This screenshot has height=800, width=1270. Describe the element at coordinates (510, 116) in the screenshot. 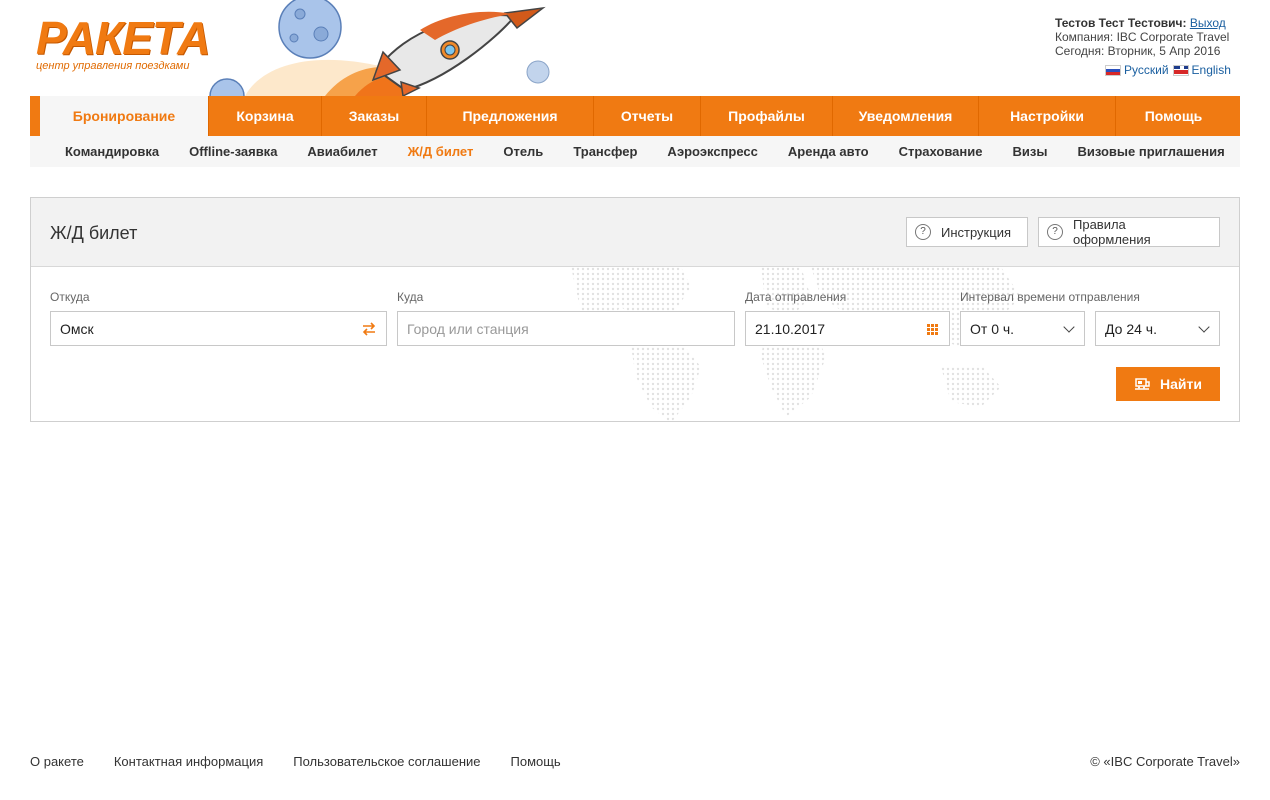

I see `nav-offers: Предложения` at that location.